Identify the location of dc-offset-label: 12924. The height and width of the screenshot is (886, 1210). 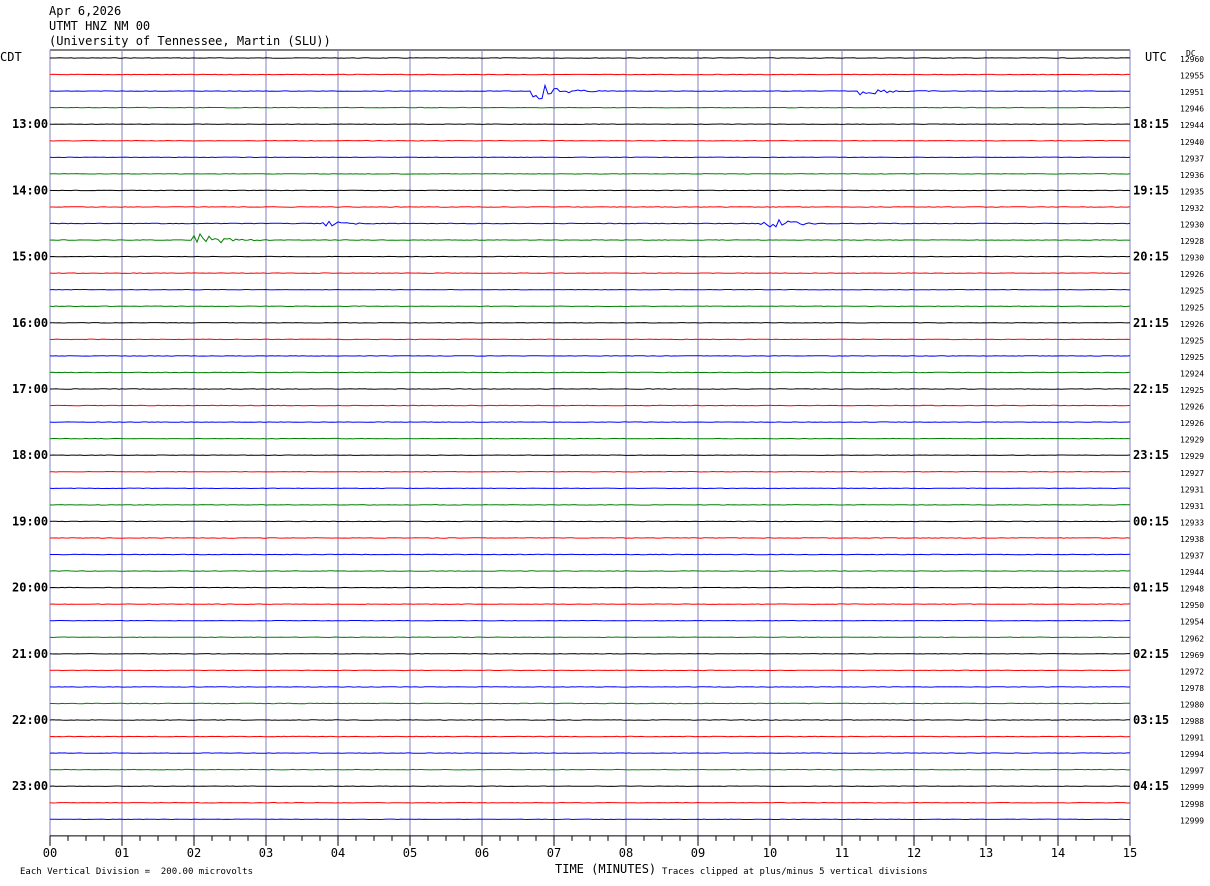
(1192, 373).